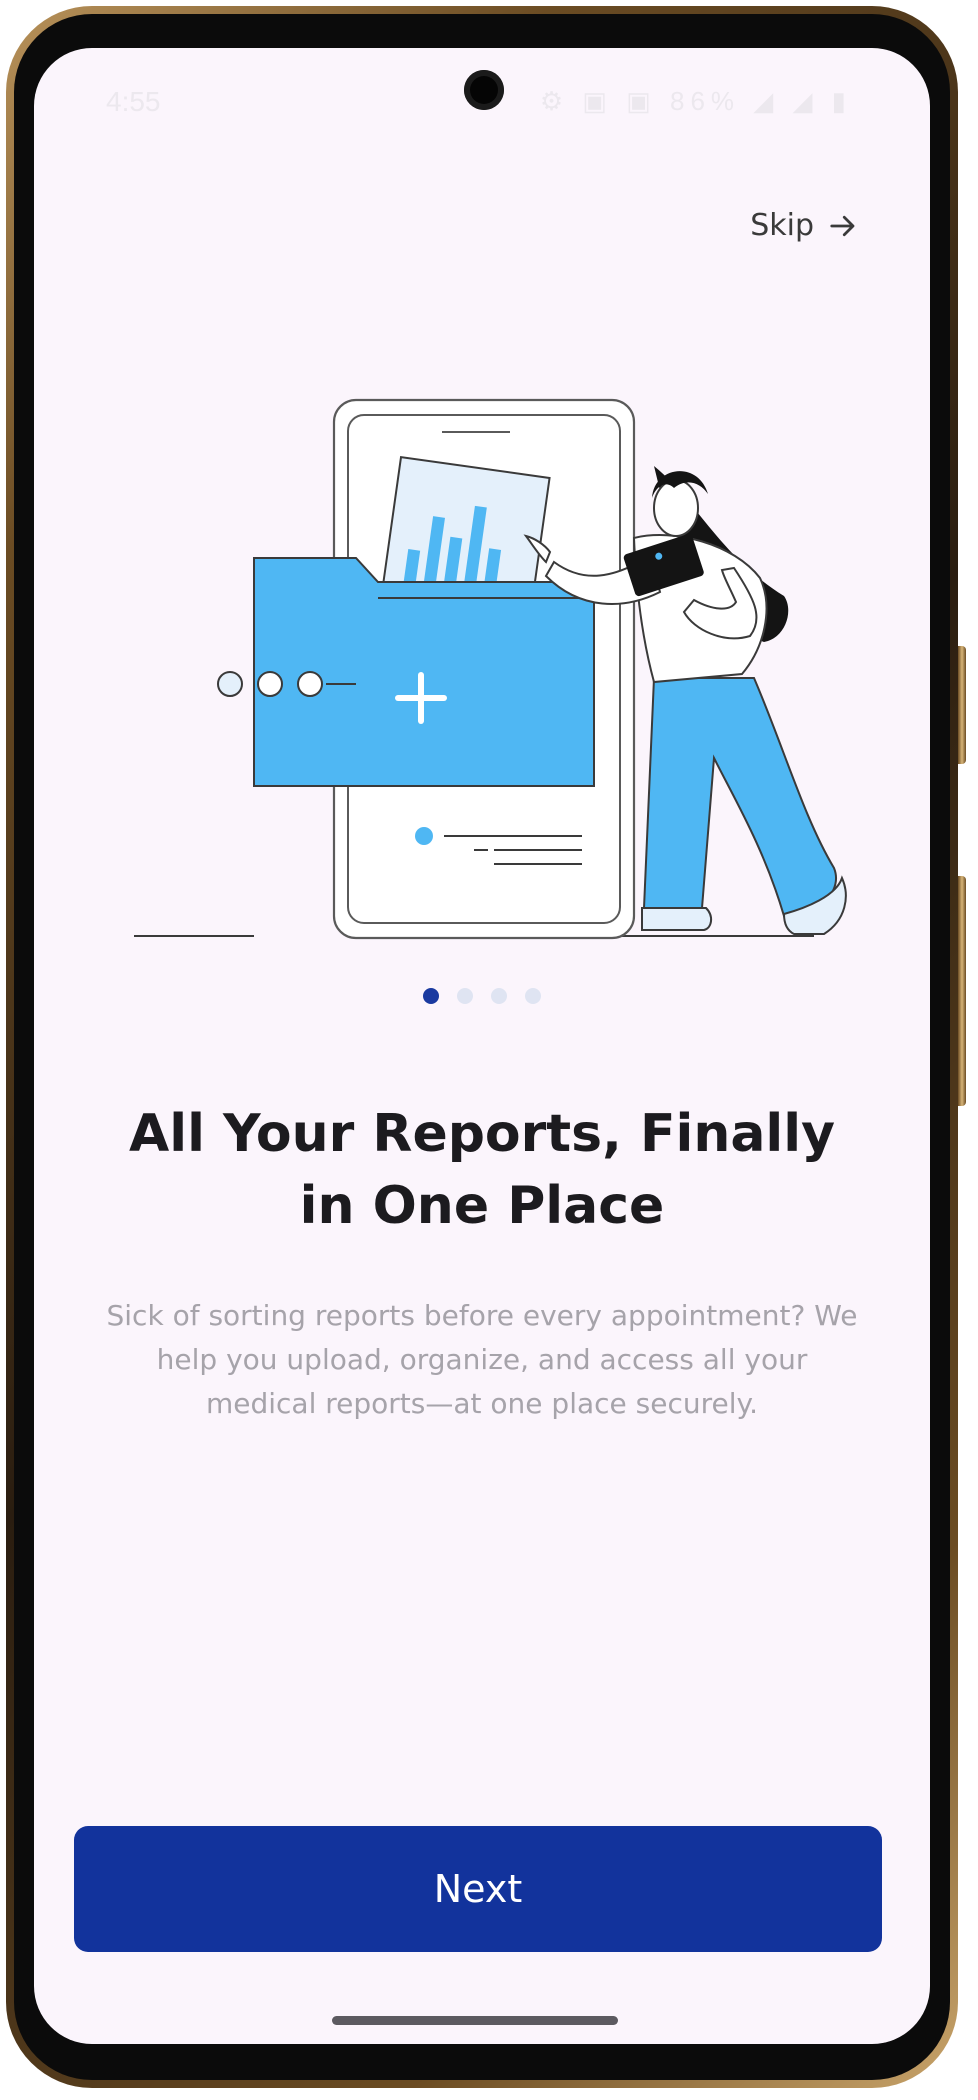 This screenshot has width=978, height=2100. Describe the element at coordinates (842, 225) in the screenshot. I see `arrow-right-icon` at that location.